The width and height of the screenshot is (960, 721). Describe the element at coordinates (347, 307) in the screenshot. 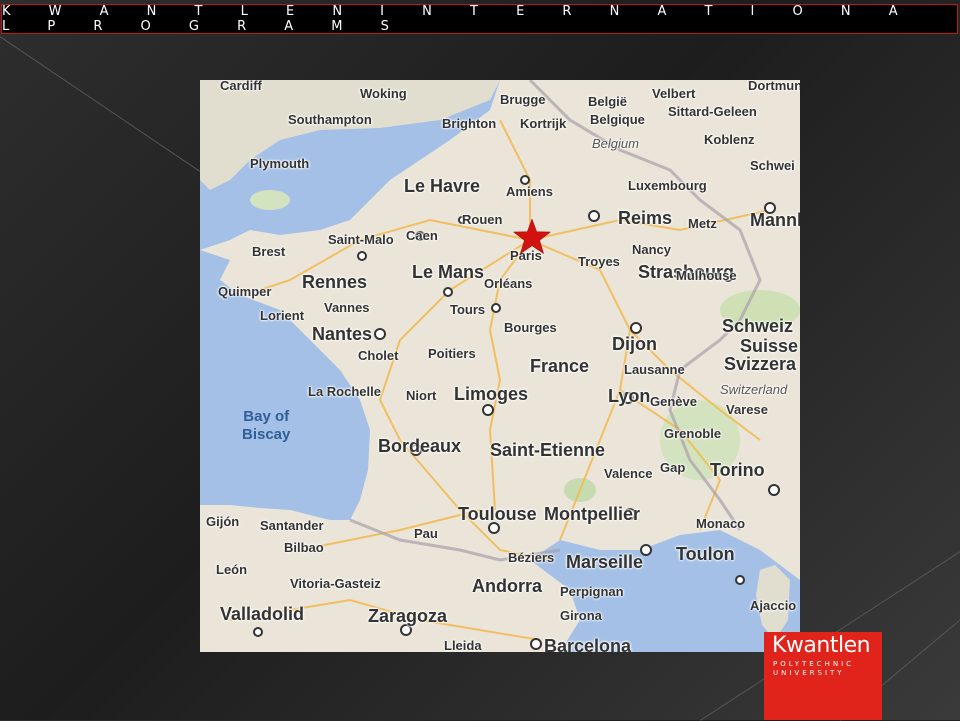

I see `map-label: Vannes` at that location.